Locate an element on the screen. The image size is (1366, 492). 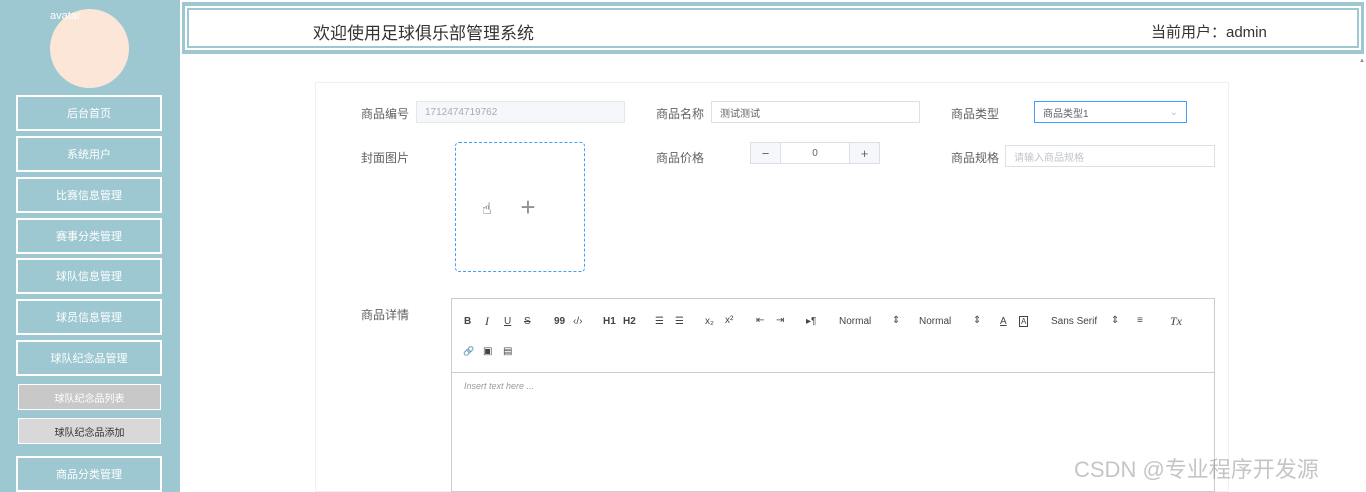
background-color-icon: A is located at coordinates (1024, 321).